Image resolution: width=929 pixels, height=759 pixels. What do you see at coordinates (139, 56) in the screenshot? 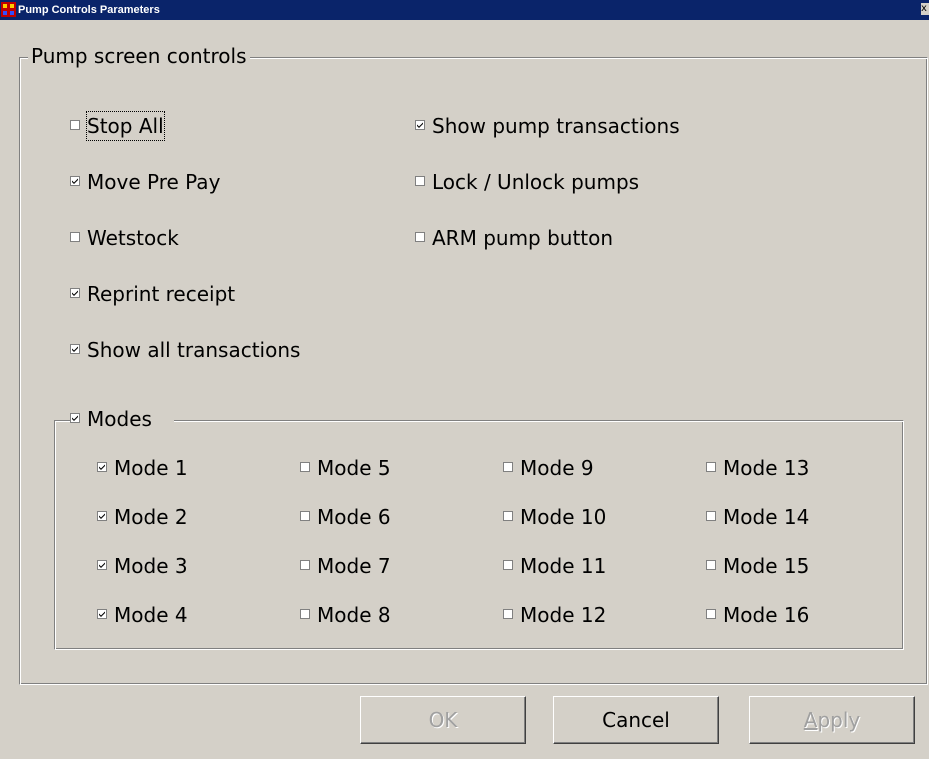
I see `group-title: Pump screen controls` at bounding box center [139, 56].